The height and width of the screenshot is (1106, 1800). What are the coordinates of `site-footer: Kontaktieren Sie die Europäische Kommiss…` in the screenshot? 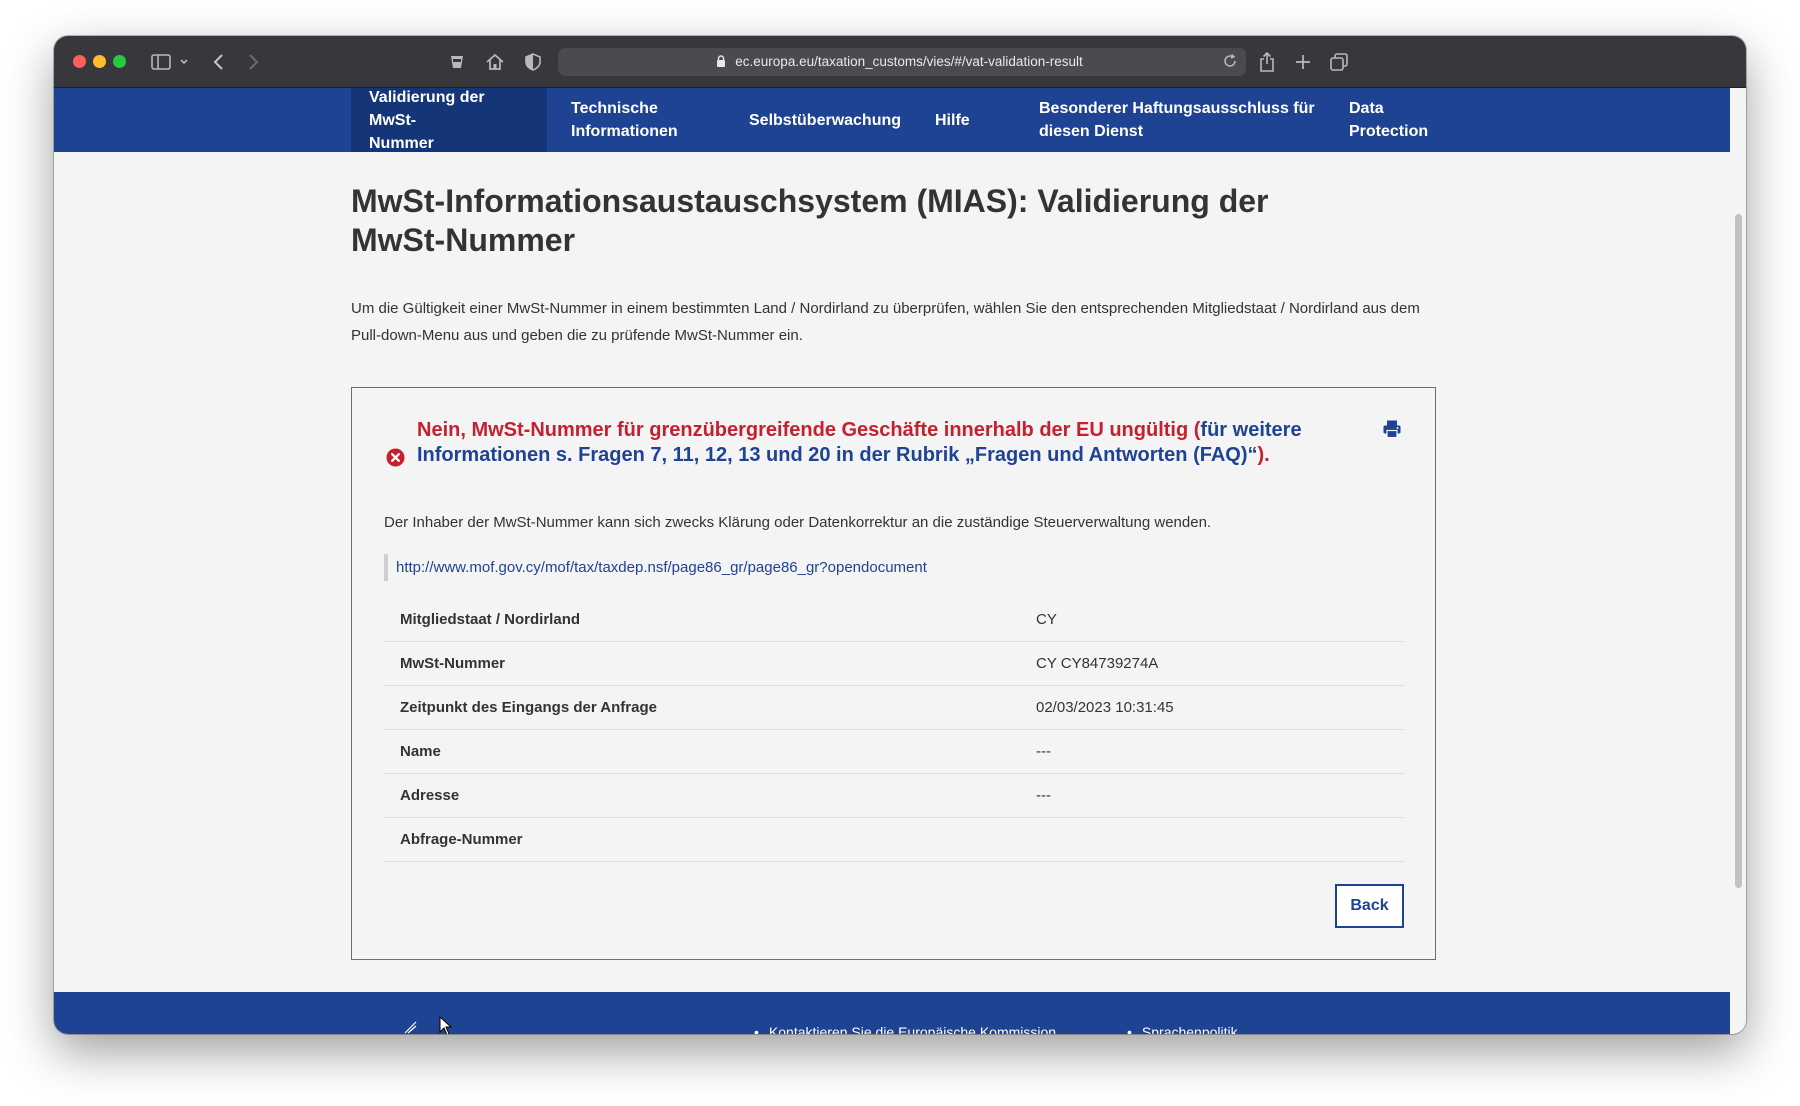 It's located at (892, 1013).